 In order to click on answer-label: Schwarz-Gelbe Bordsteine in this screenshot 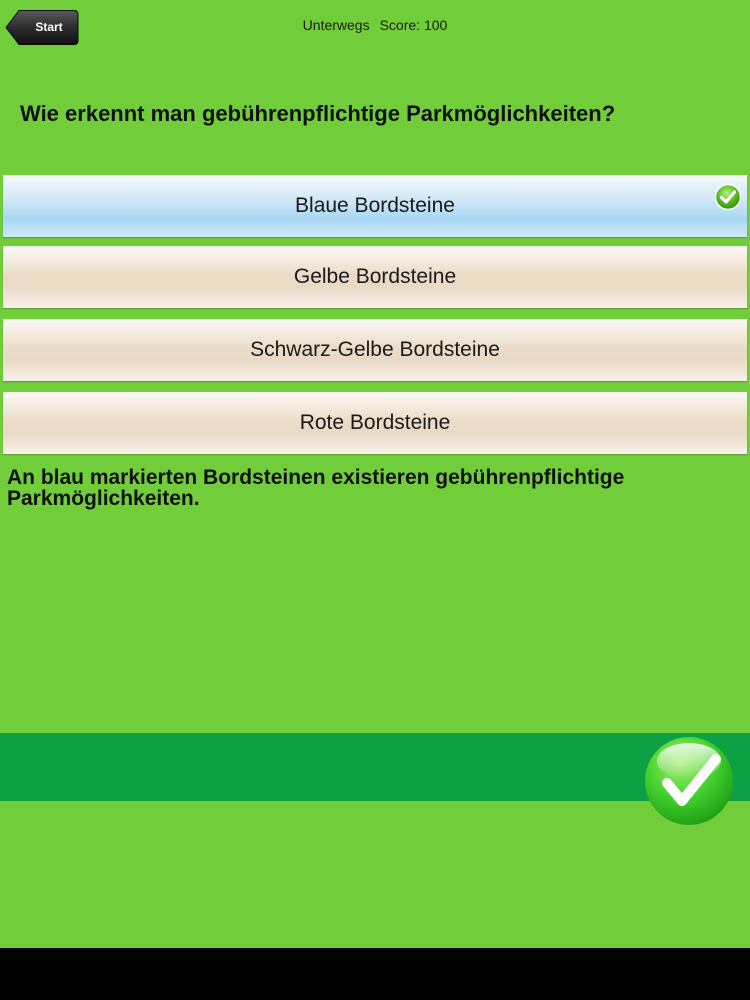, I will do `click(375, 349)`.